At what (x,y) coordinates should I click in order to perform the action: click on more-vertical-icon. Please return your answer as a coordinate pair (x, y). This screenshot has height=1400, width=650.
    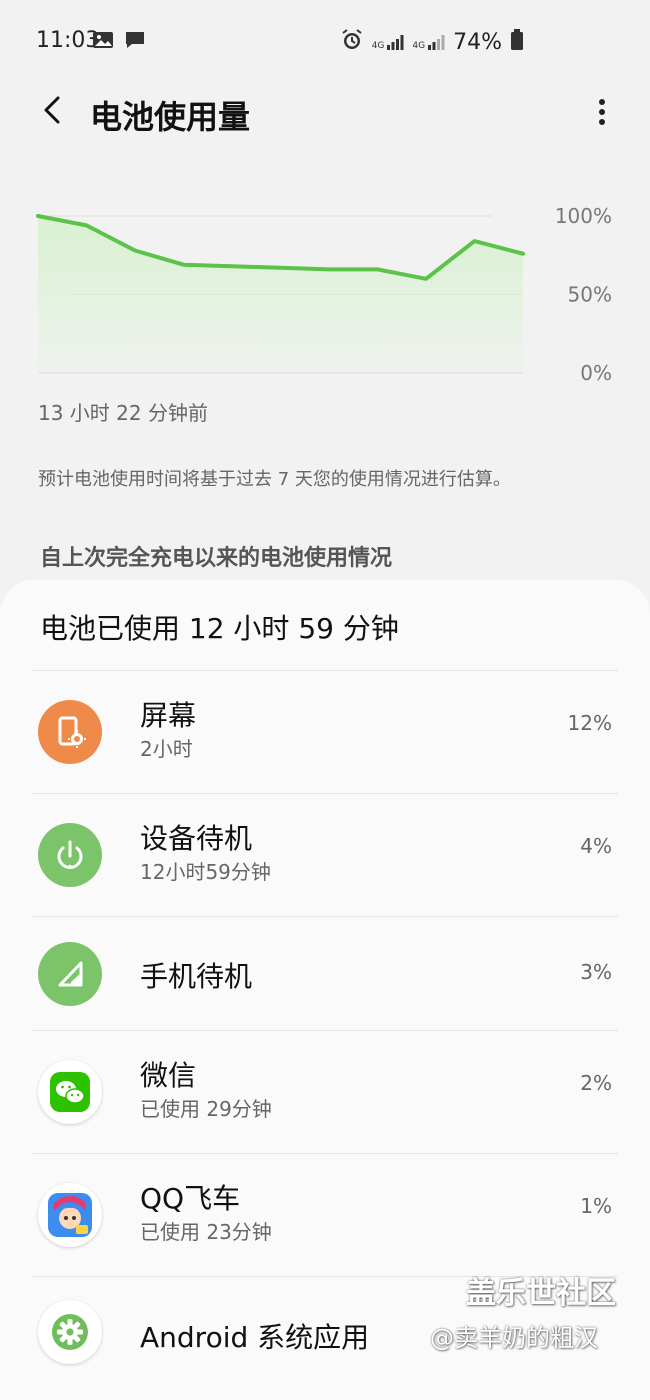
    Looking at the image, I should click on (602, 114).